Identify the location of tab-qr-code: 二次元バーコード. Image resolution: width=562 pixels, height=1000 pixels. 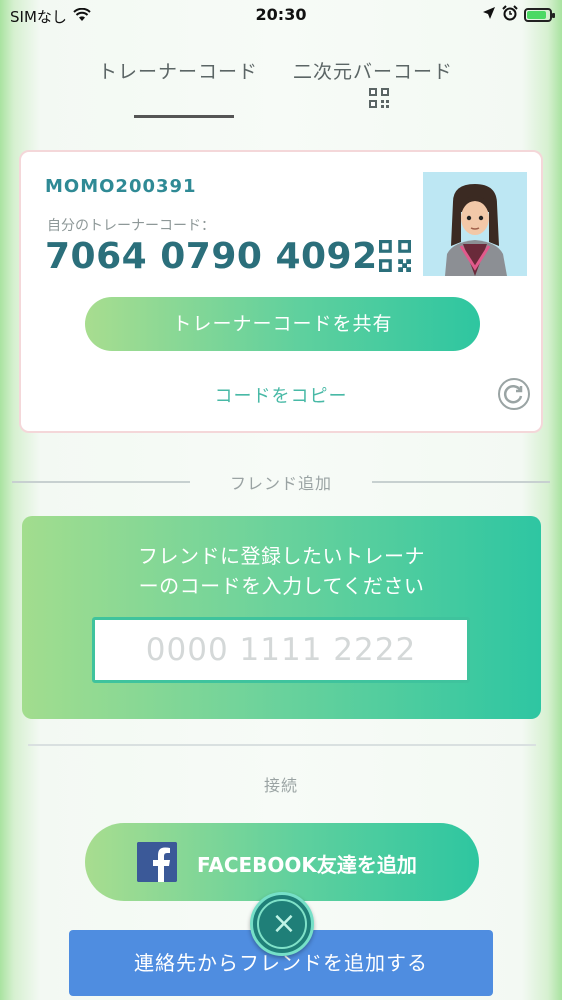
(373, 70).